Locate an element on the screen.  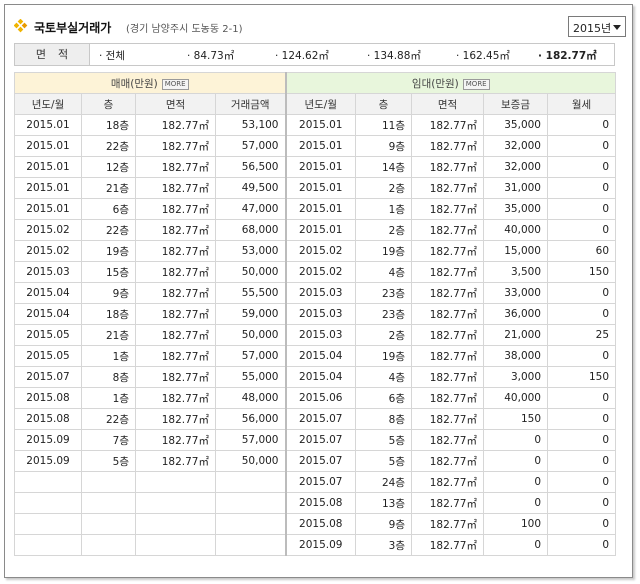
rent-deposit-cell: 36,000 is located at coordinates (515, 314).